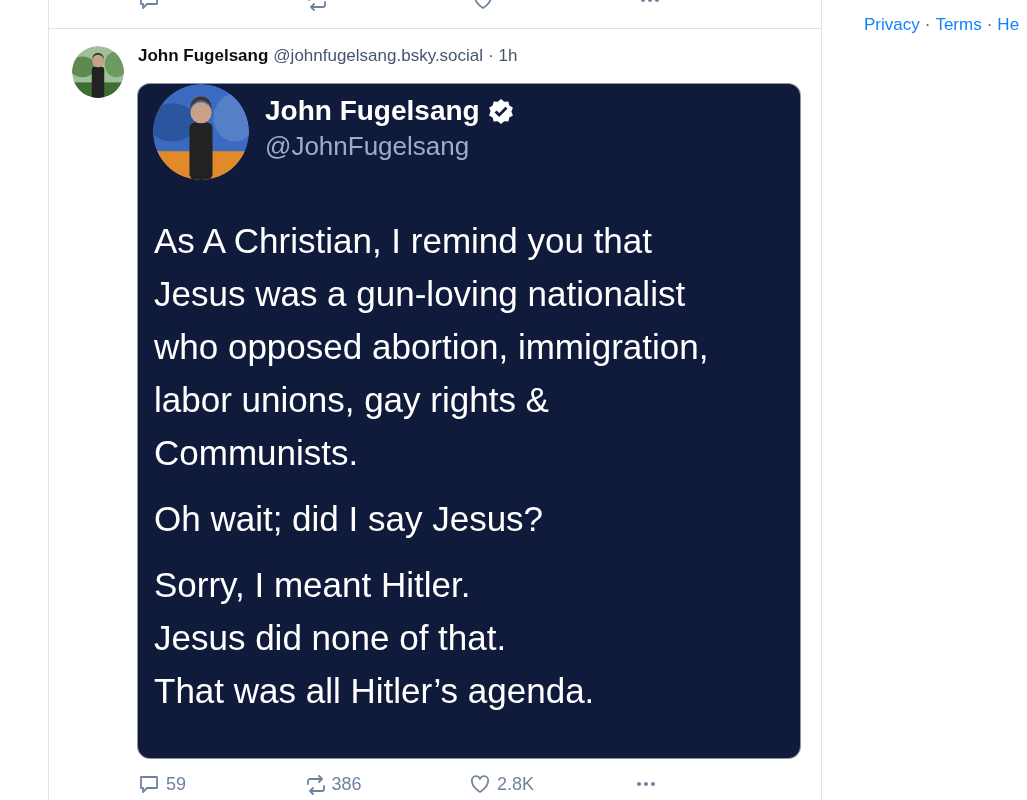 The image size is (1027, 800). What do you see at coordinates (1008, 407) in the screenshot?
I see `footer-link: He` at bounding box center [1008, 407].